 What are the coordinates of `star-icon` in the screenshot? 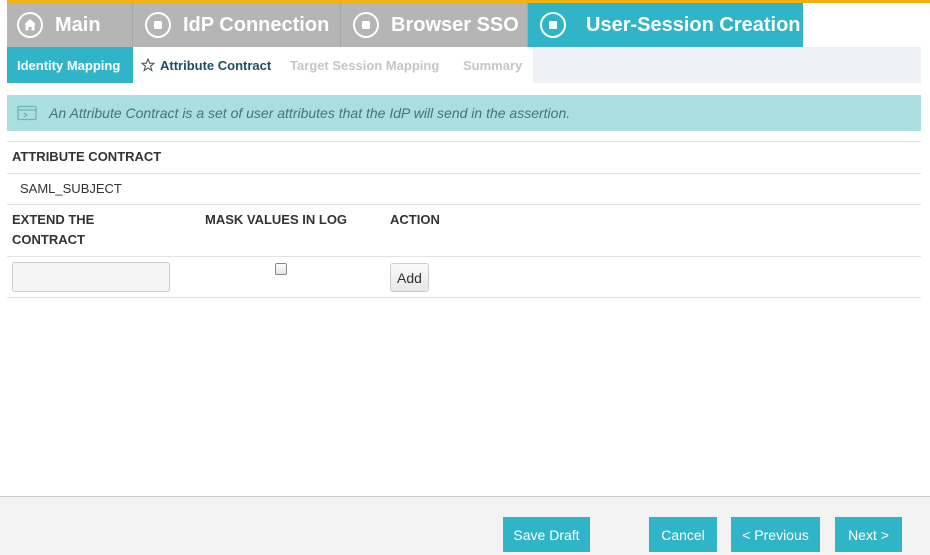 It's located at (148, 65).